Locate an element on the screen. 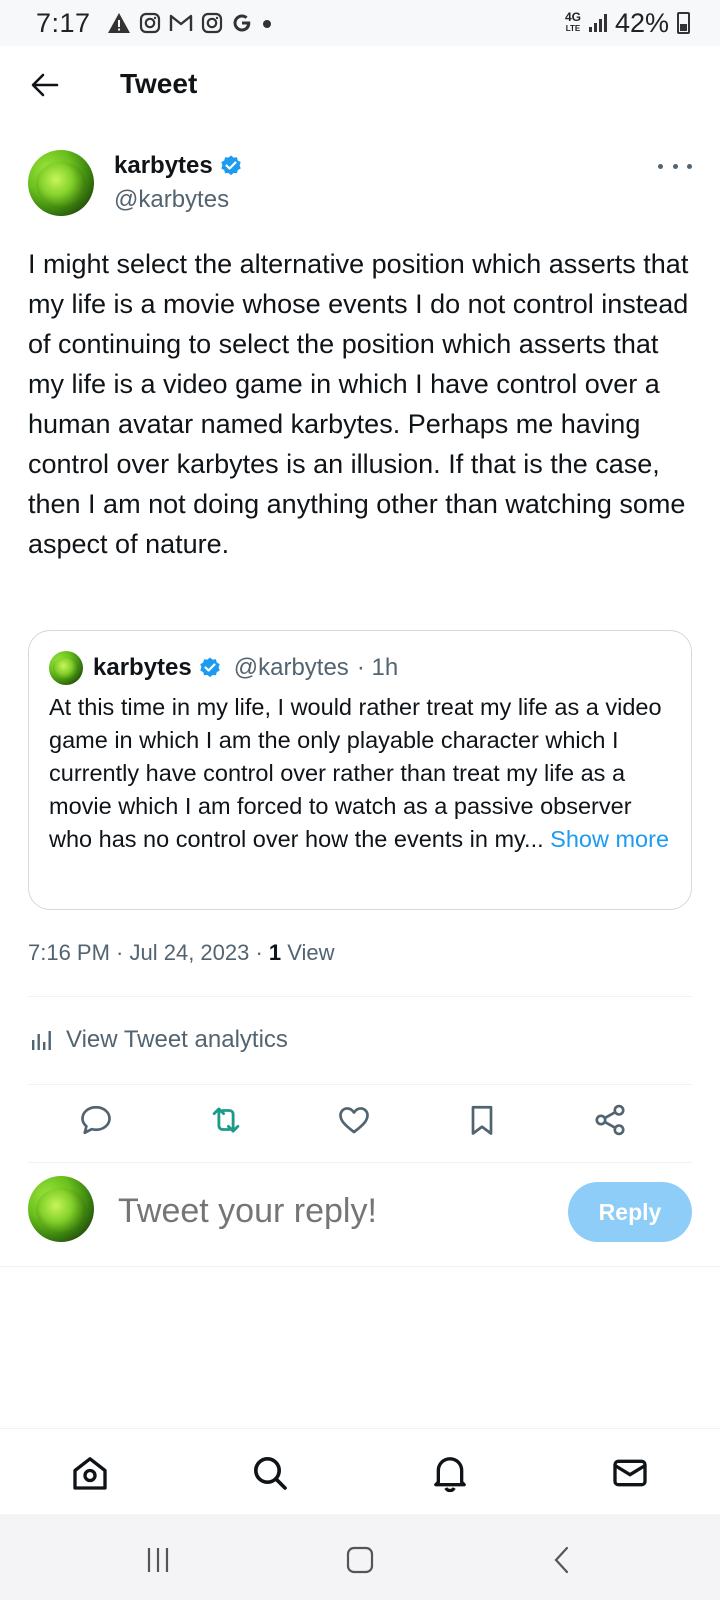  share-icon is located at coordinates (610, 1120).